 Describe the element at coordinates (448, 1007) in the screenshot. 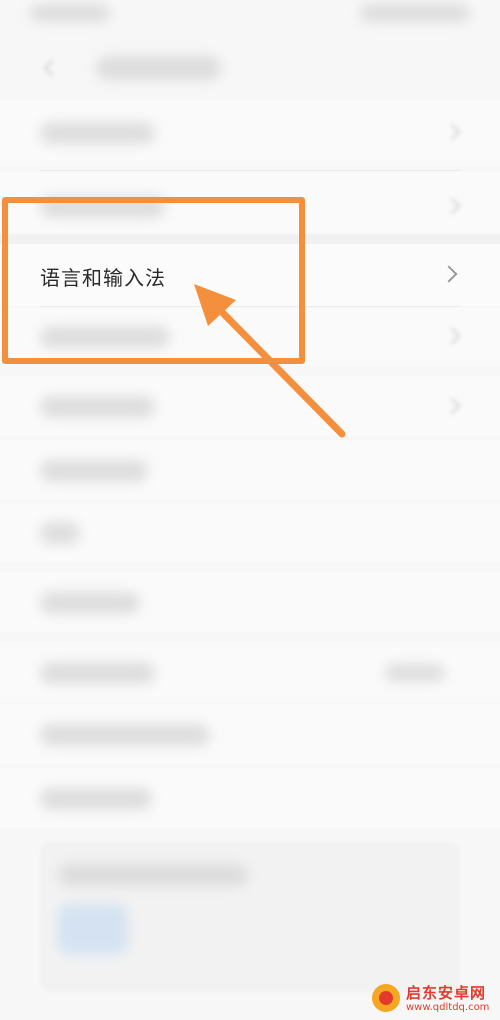

I see `watermark-url: www.qdltdq.com` at that location.